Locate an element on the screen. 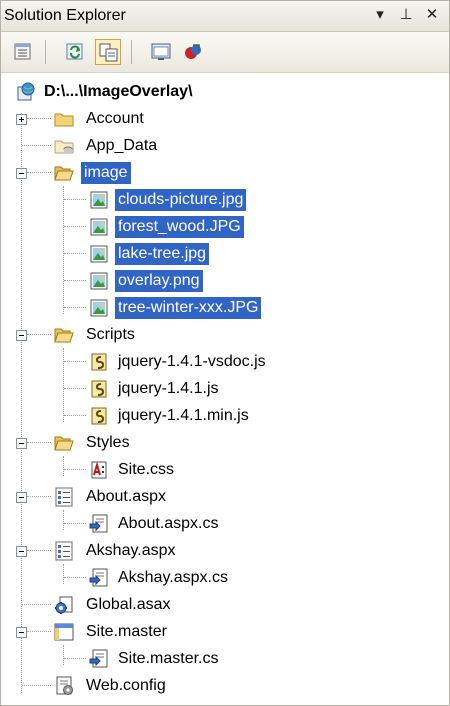 The image size is (450, 706). auto-hide-pin-button: ⊥ is located at coordinates (406, 15).